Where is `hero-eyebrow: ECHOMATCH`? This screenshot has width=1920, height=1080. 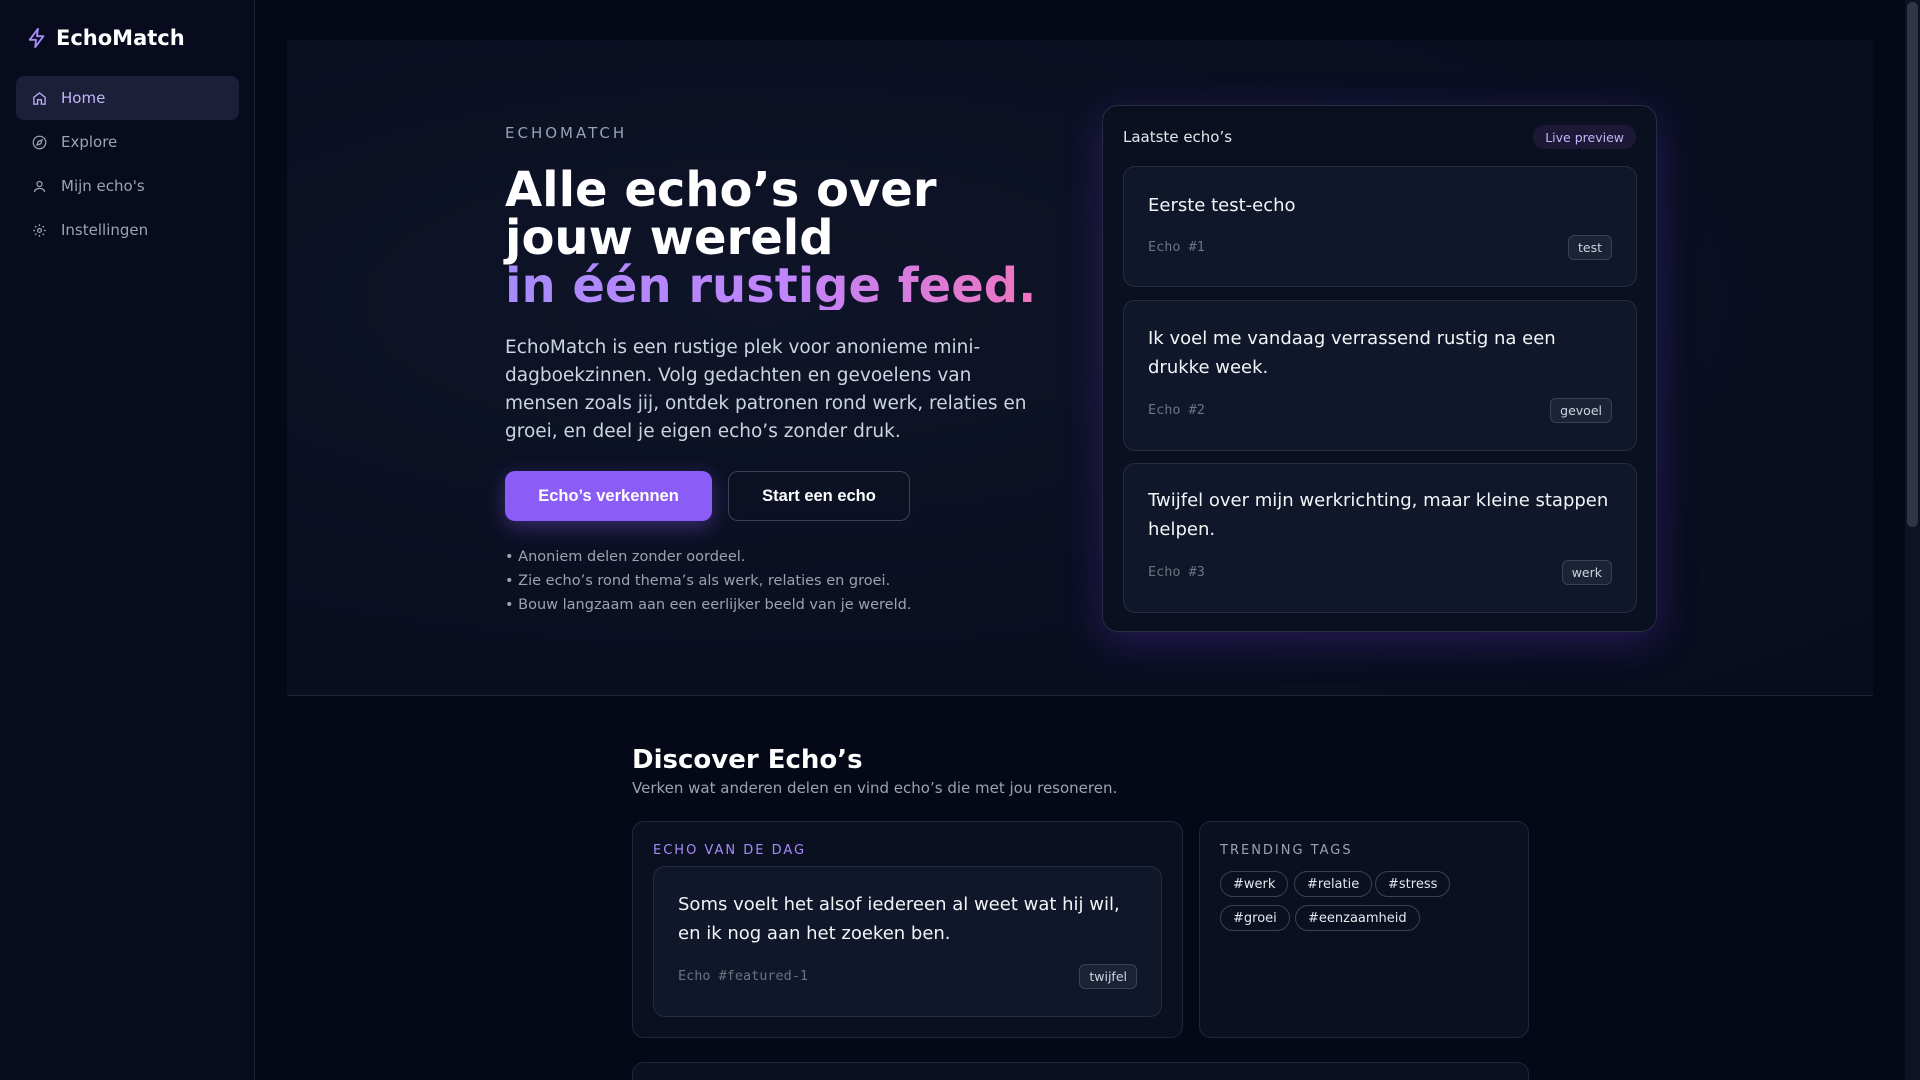 hero-eyebrow: ECHOMATCH is located at coordinates (566, 133).